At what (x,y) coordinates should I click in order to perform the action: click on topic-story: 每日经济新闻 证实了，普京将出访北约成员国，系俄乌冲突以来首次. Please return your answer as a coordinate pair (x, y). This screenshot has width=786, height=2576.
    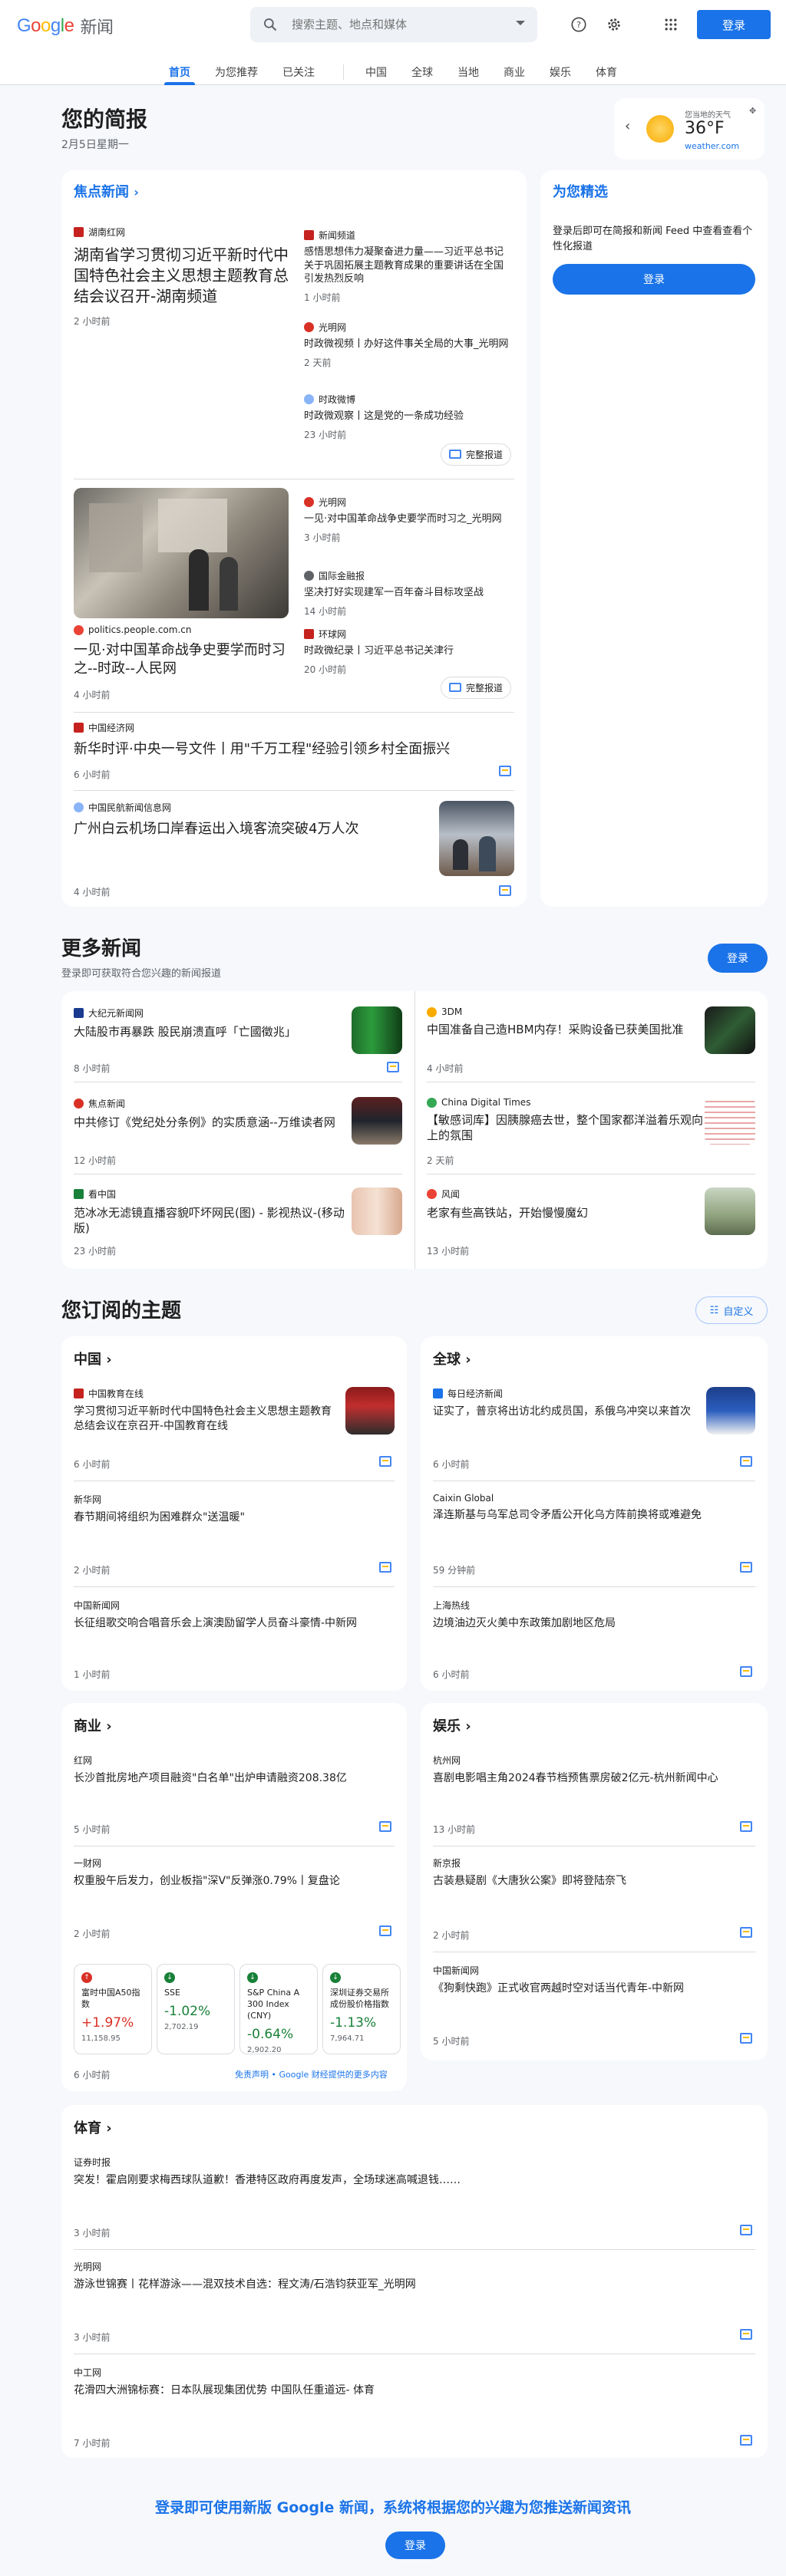
    Looking at the image, I should click on (564, 1403).